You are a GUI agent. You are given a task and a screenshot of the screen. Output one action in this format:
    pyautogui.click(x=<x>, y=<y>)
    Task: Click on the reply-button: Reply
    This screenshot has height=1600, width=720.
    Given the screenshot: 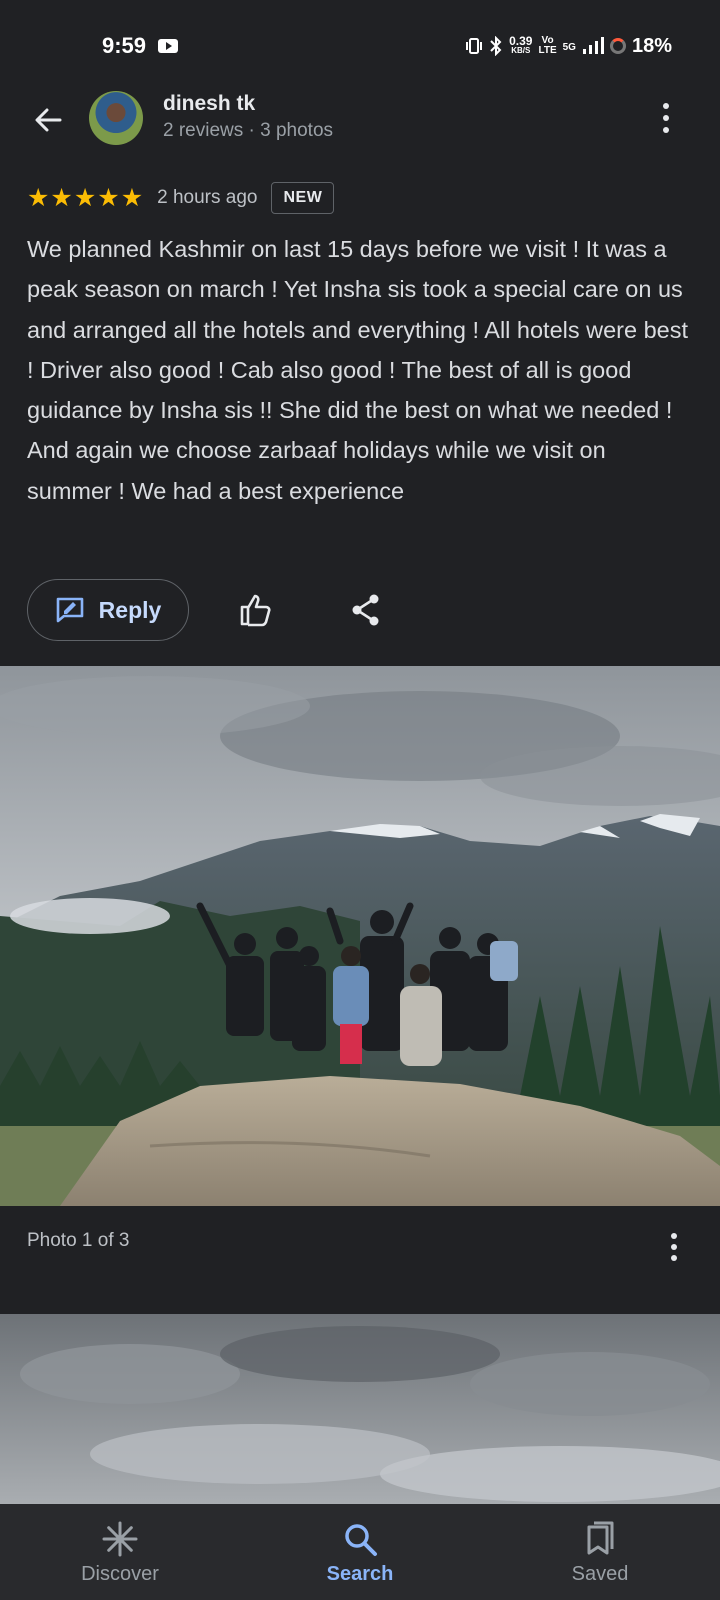 What is the action you would take?
    pyautogui.click(x=108, y=610)
    